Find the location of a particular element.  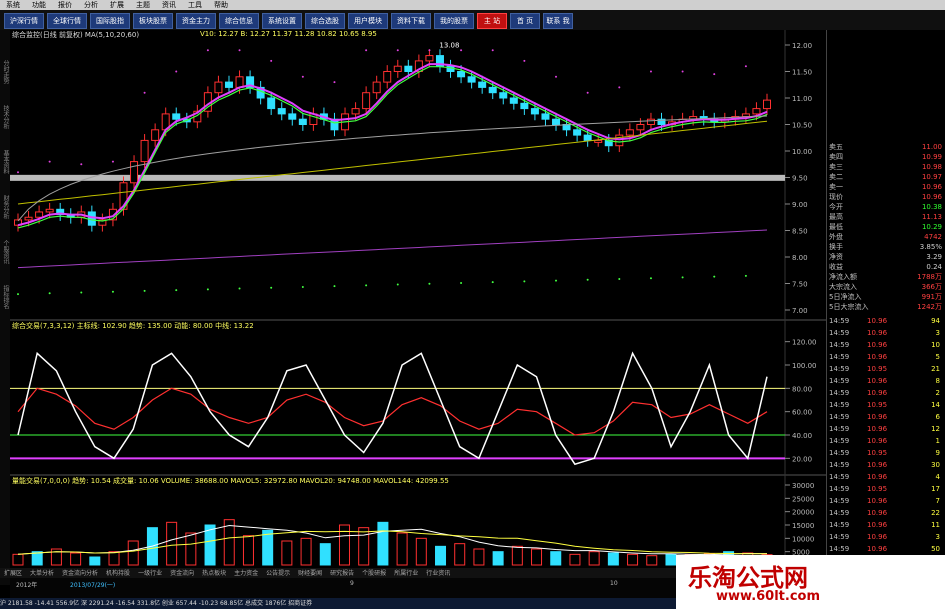

tick-volume: 14 is located at coordinates (935, 405).